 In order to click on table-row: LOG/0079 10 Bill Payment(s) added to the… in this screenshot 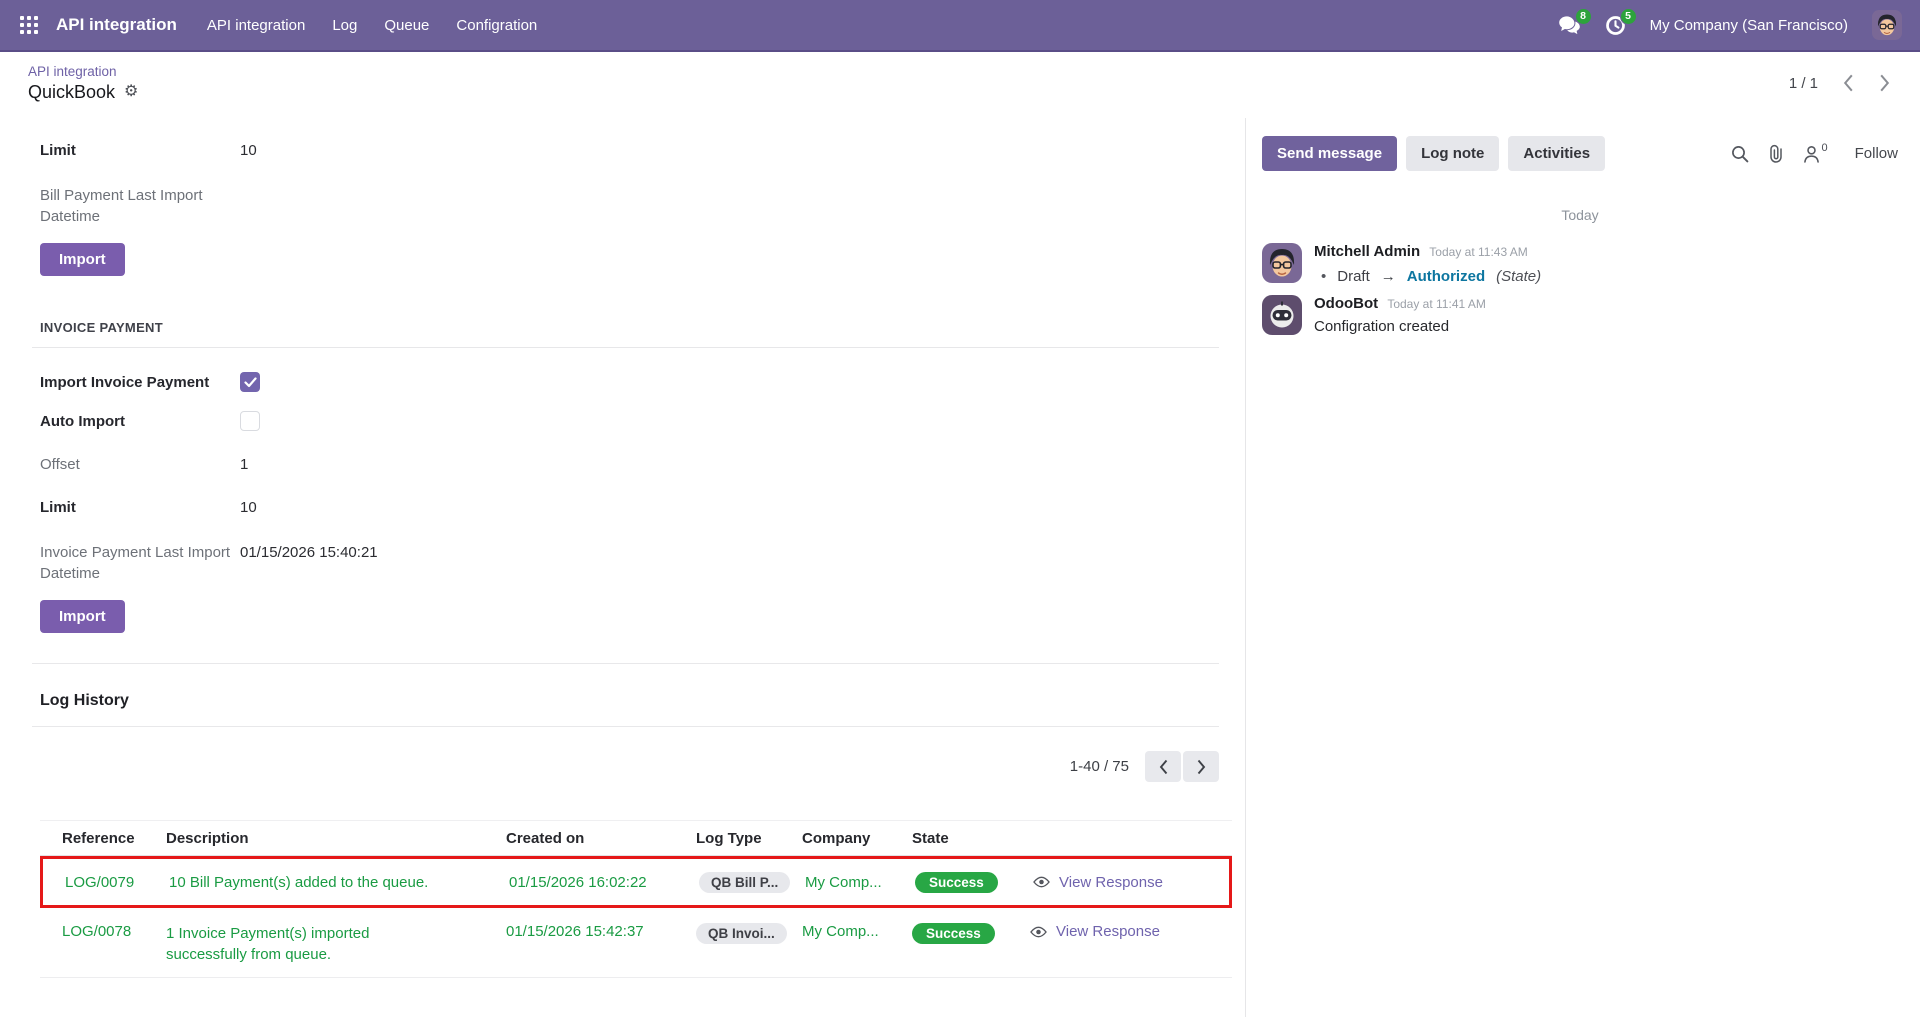, I will do `click(636, 882)`.